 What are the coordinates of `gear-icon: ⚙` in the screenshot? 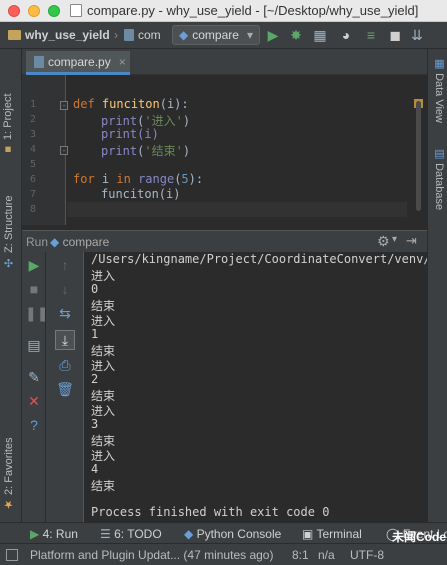 It's located at (383, 241).